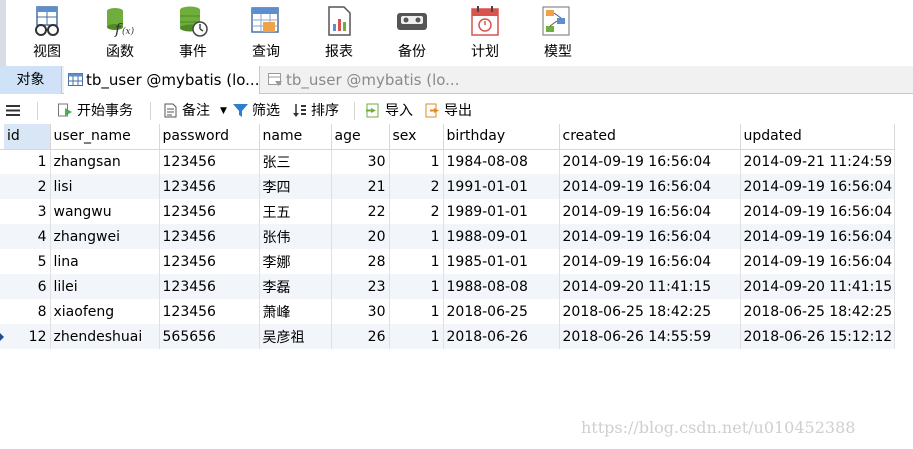 This screenshot has height=449, width=913. Describe the element at coordinates (360, 186) in the screenshot. I see `cell-age: 21` at that location.